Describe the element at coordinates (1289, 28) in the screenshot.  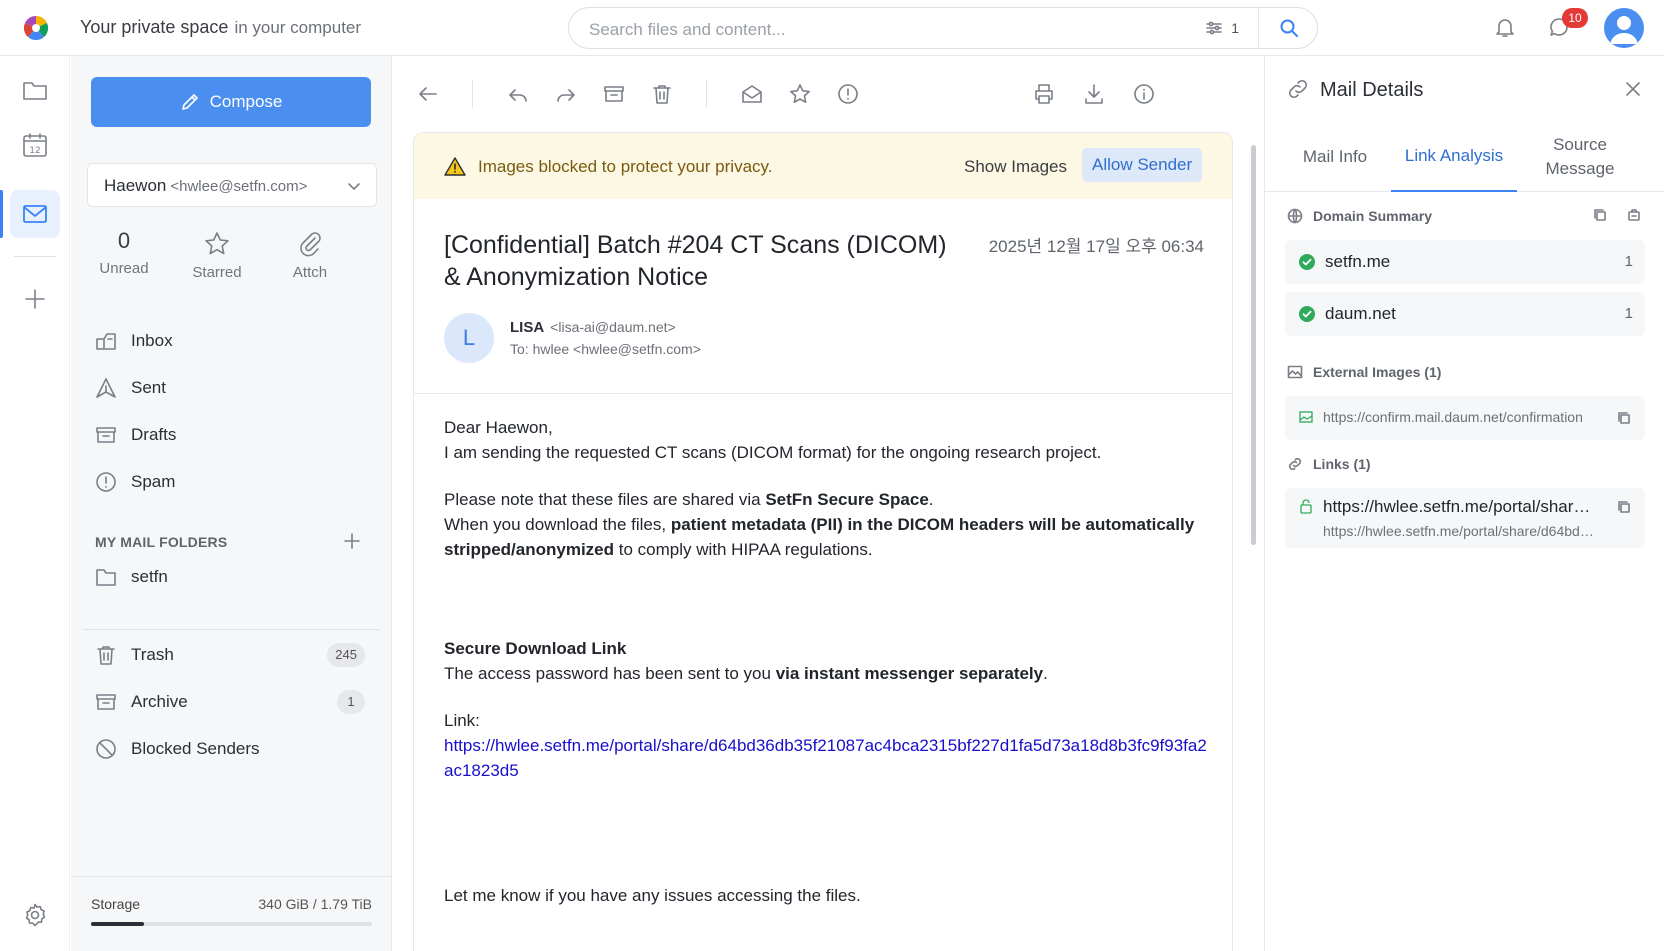
I see `search-button` at that location.